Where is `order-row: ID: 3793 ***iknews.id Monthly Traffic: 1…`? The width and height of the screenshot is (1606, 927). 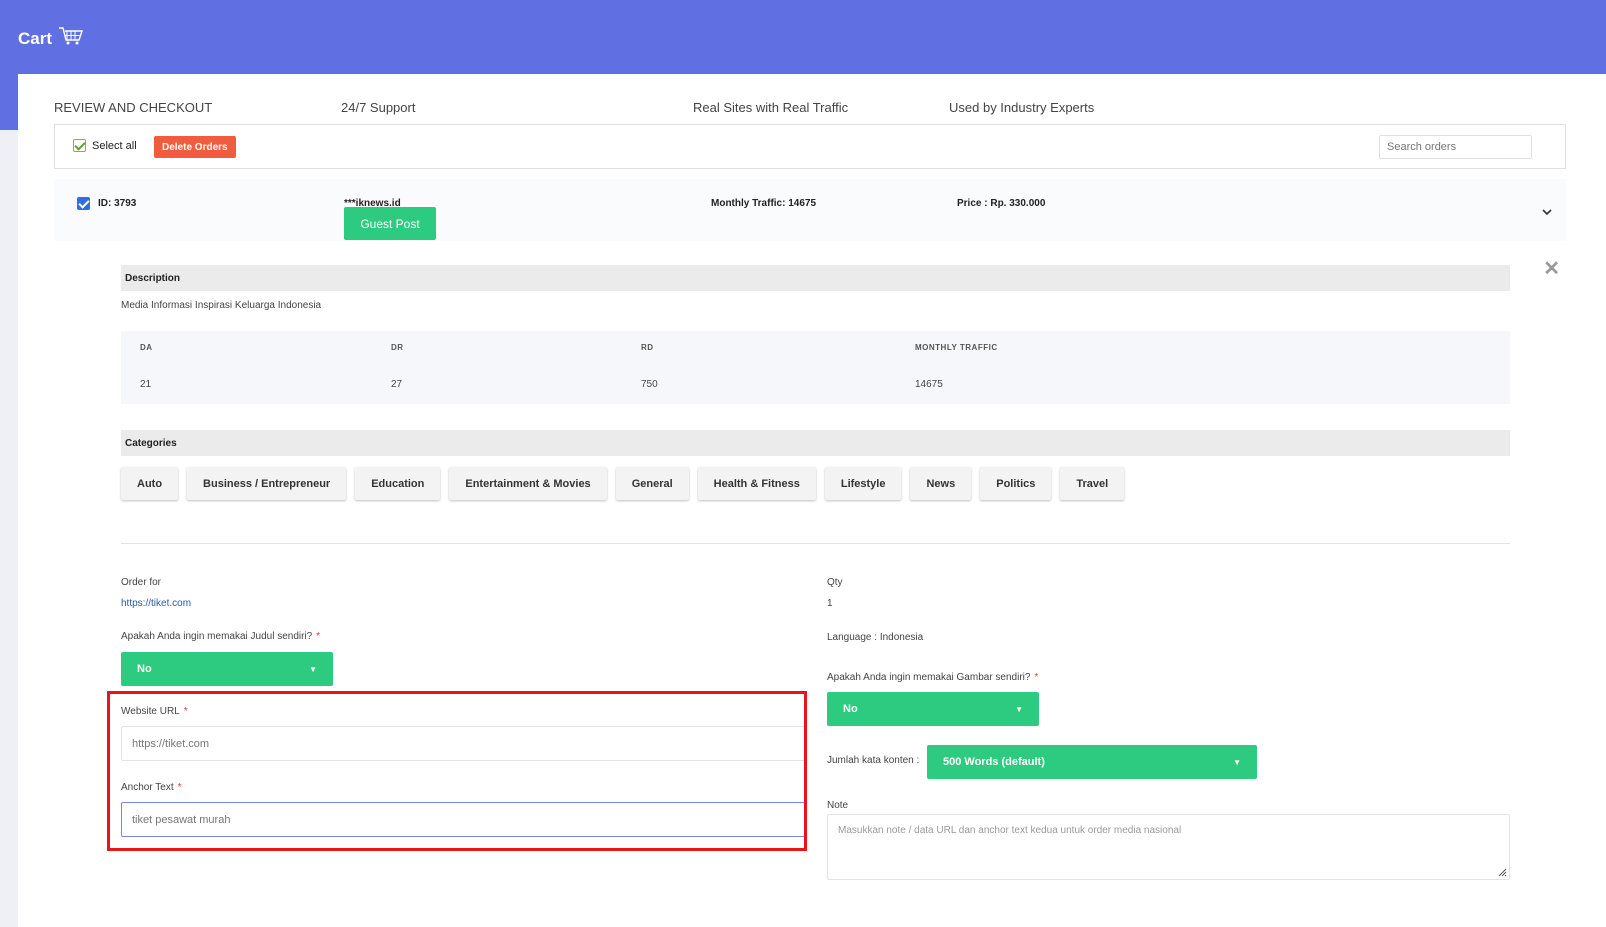 order-row: ID: 3793 ***iknews.id Monthly Traffic: 1… is located at coordinates (810, 210).